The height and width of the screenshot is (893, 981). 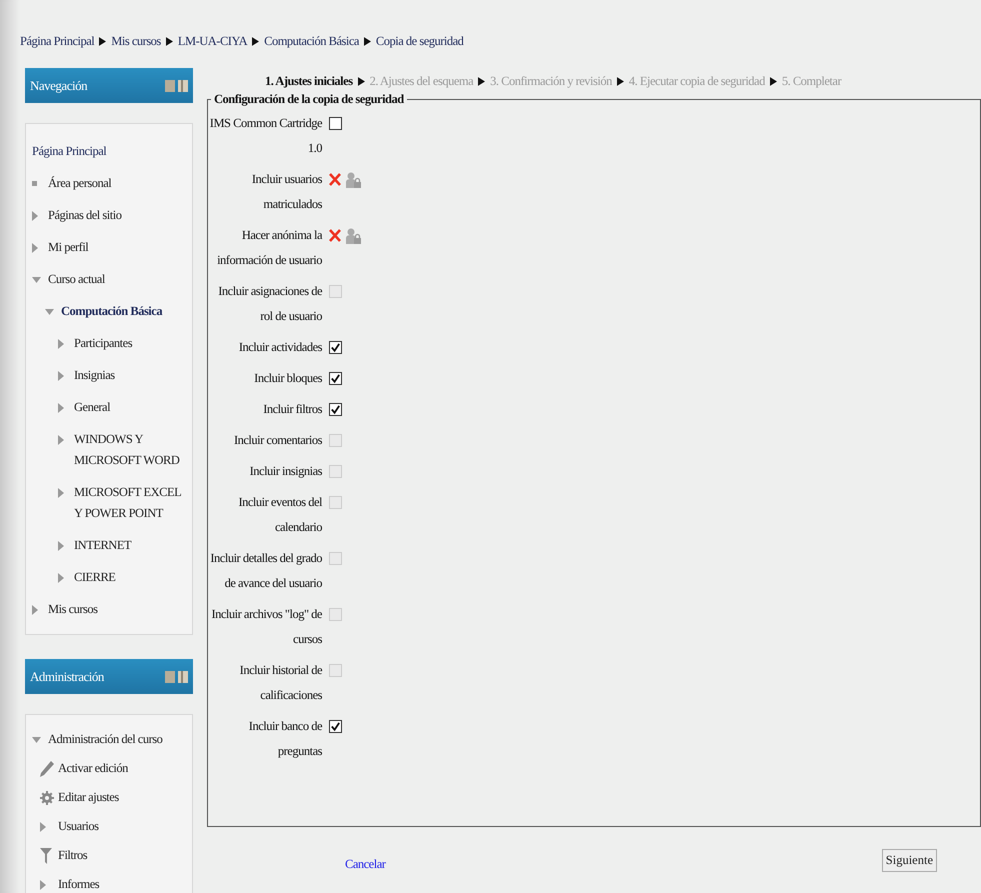 What do you see at coordinates (812, 81) in the screenshot?
I see `progress-step: 5. Completar` at bounding box center [812, 81].